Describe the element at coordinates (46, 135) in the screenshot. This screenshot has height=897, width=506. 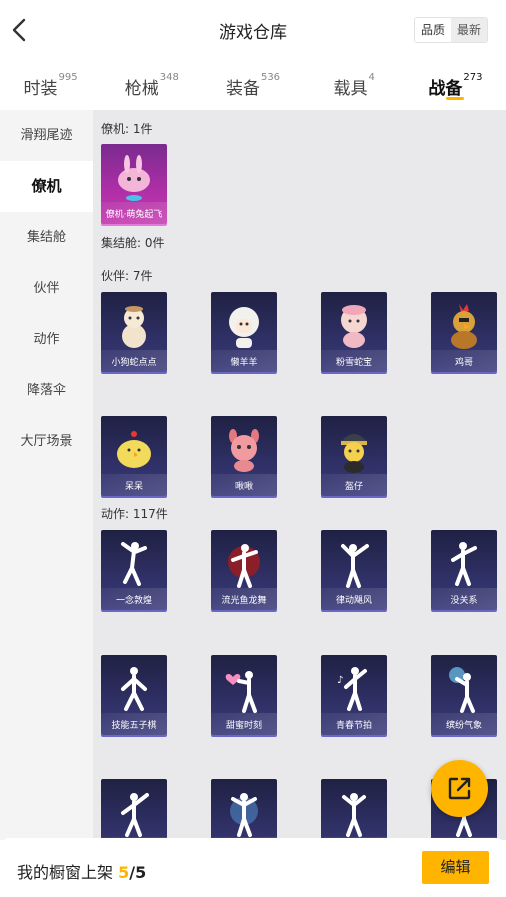
I see `sidebar-item-glide-trail: 滑翔尾迹` at that location.